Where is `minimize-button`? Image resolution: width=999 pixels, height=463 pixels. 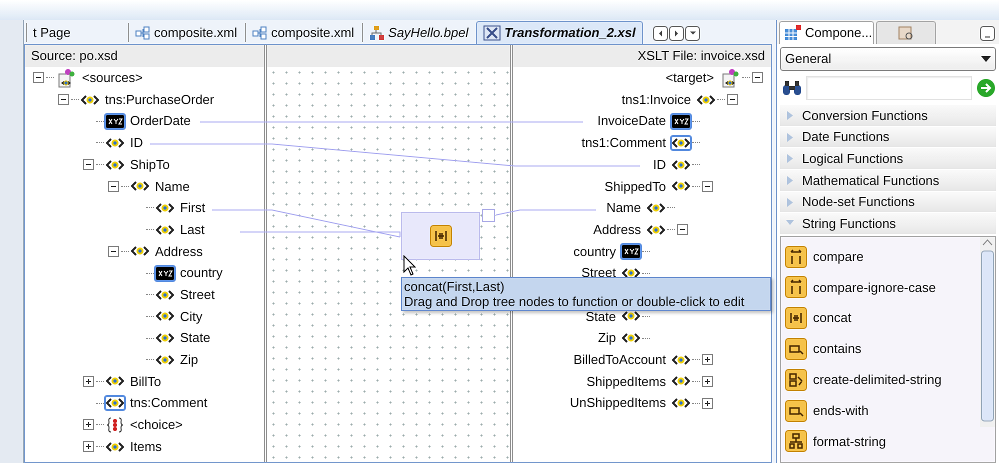
minimize-button is located at coordinates (987, 33).